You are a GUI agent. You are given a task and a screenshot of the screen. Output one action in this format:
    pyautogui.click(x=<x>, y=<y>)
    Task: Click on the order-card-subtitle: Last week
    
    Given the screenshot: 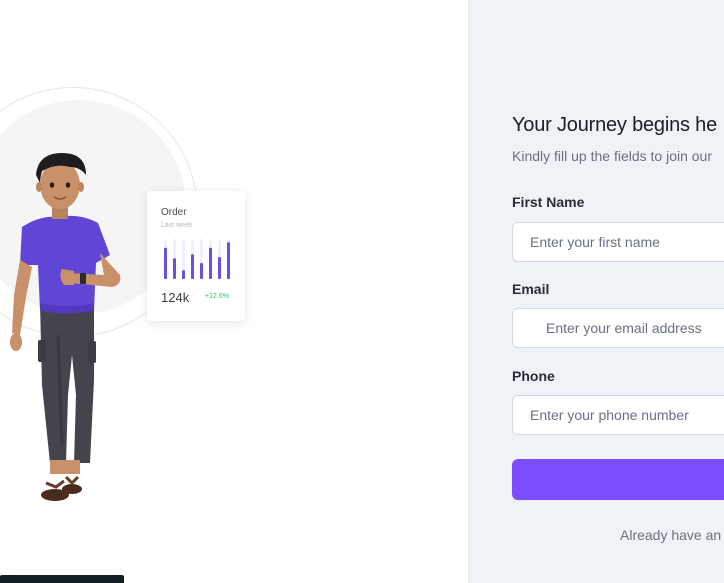 What is the action you would take?
    pyautogui.click(x=177, y=225)
    